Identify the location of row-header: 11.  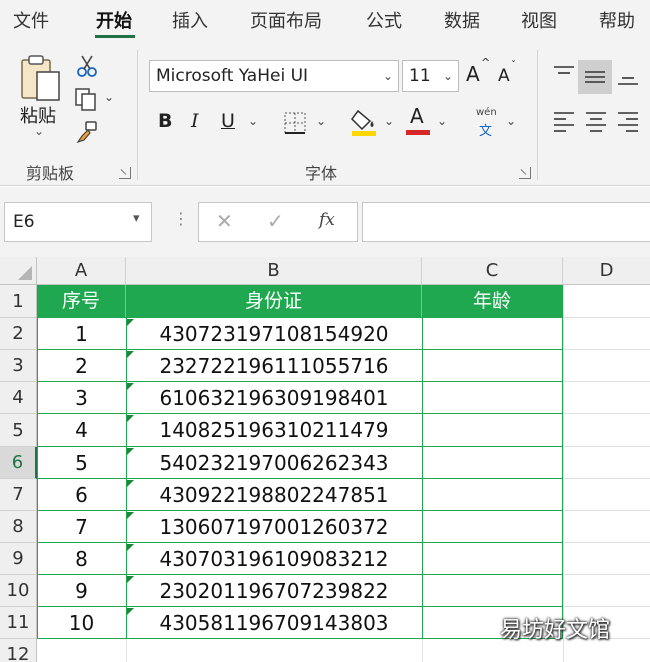
(18, 623).